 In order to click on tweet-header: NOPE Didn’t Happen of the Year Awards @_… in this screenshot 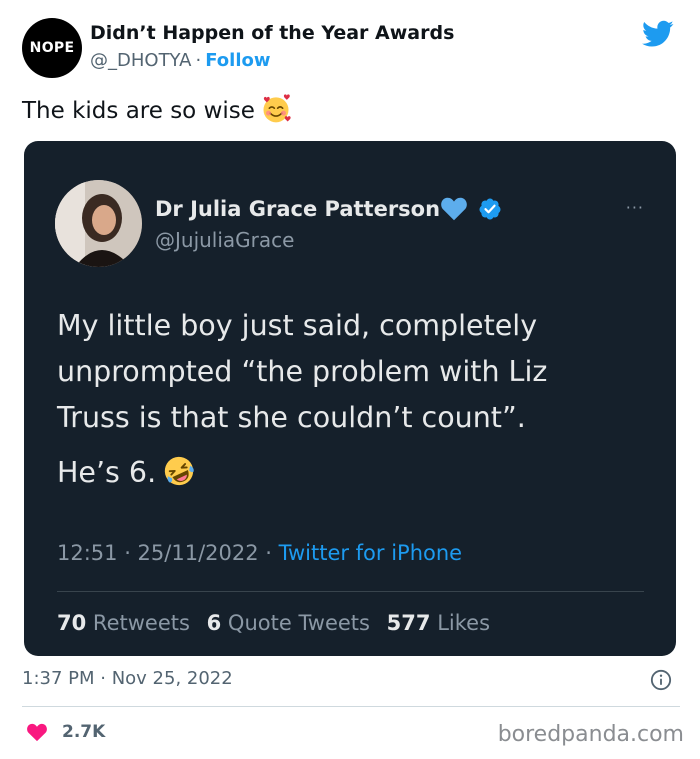, I will do `click(352, 50)`.